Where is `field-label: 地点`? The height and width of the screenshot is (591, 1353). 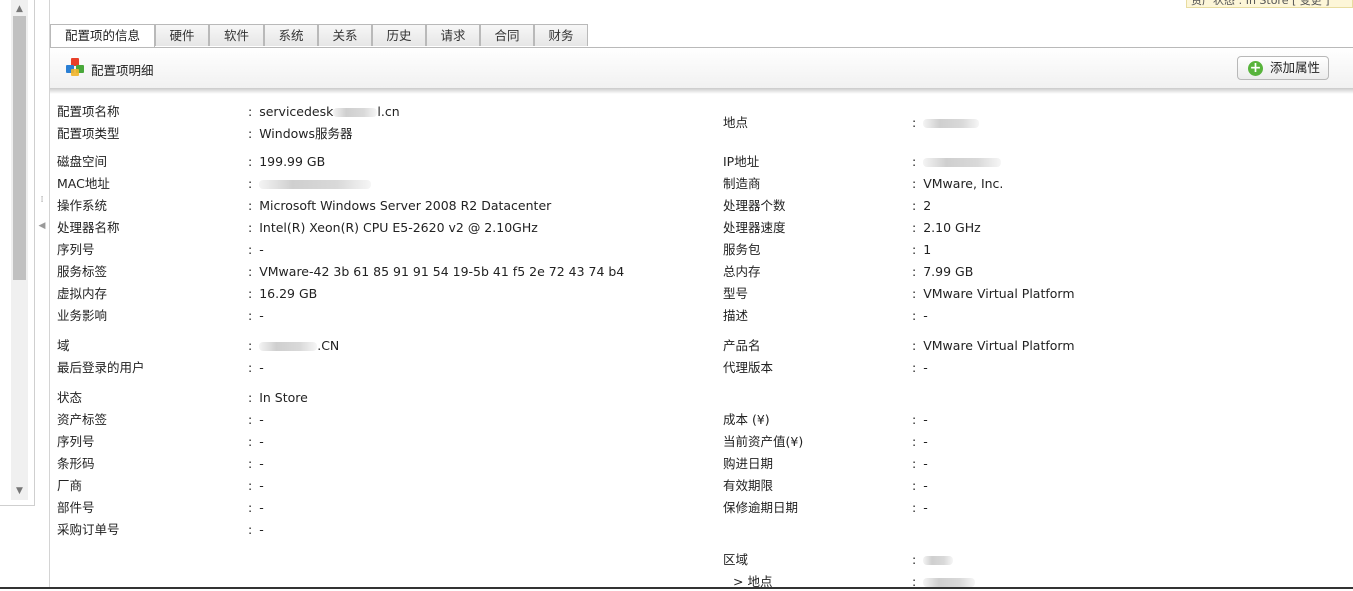
field-label: 地点 is located at coordinates (736, 122).